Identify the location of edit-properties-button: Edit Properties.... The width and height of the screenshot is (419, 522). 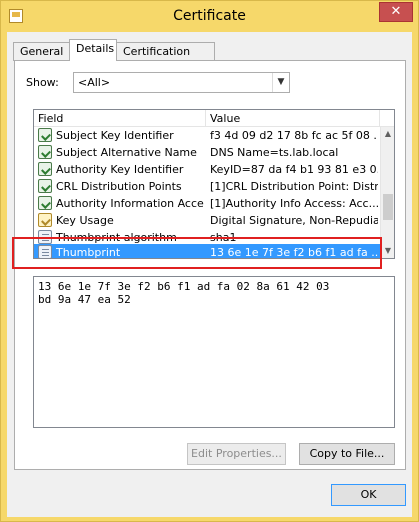
(236, 454).